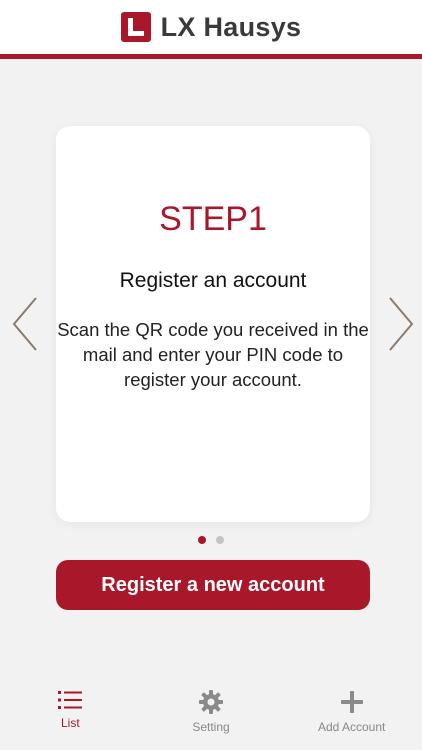 Image resolution: width=422 pixels, height=750 pixels. Describe the element at coordinates (231, 26) in the screenshot. I see `brand-name: LX Hausys` at that location.